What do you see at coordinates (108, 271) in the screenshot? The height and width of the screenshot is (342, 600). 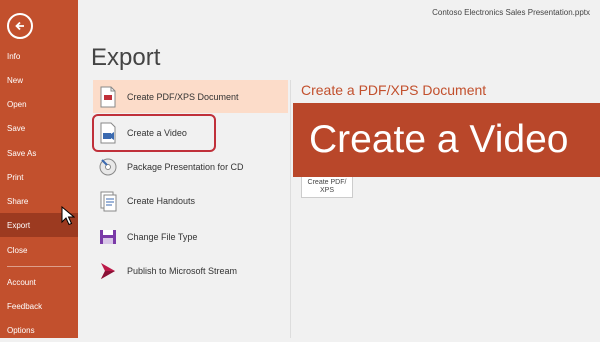 I see `stream-icon` at bounding box center [108, 271].